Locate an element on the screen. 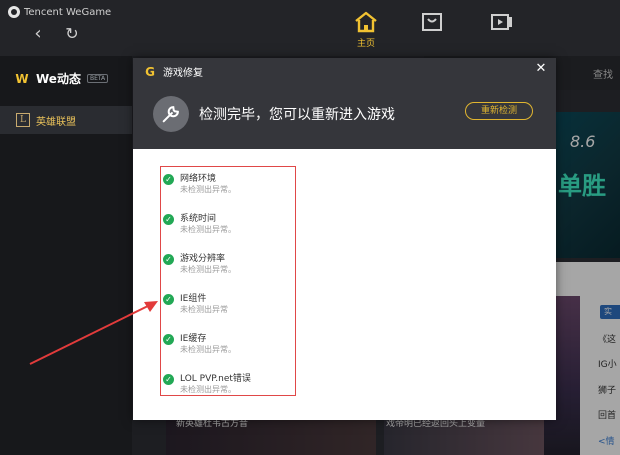  tab-home-label: 主页 is located at coordinates (365, 44).